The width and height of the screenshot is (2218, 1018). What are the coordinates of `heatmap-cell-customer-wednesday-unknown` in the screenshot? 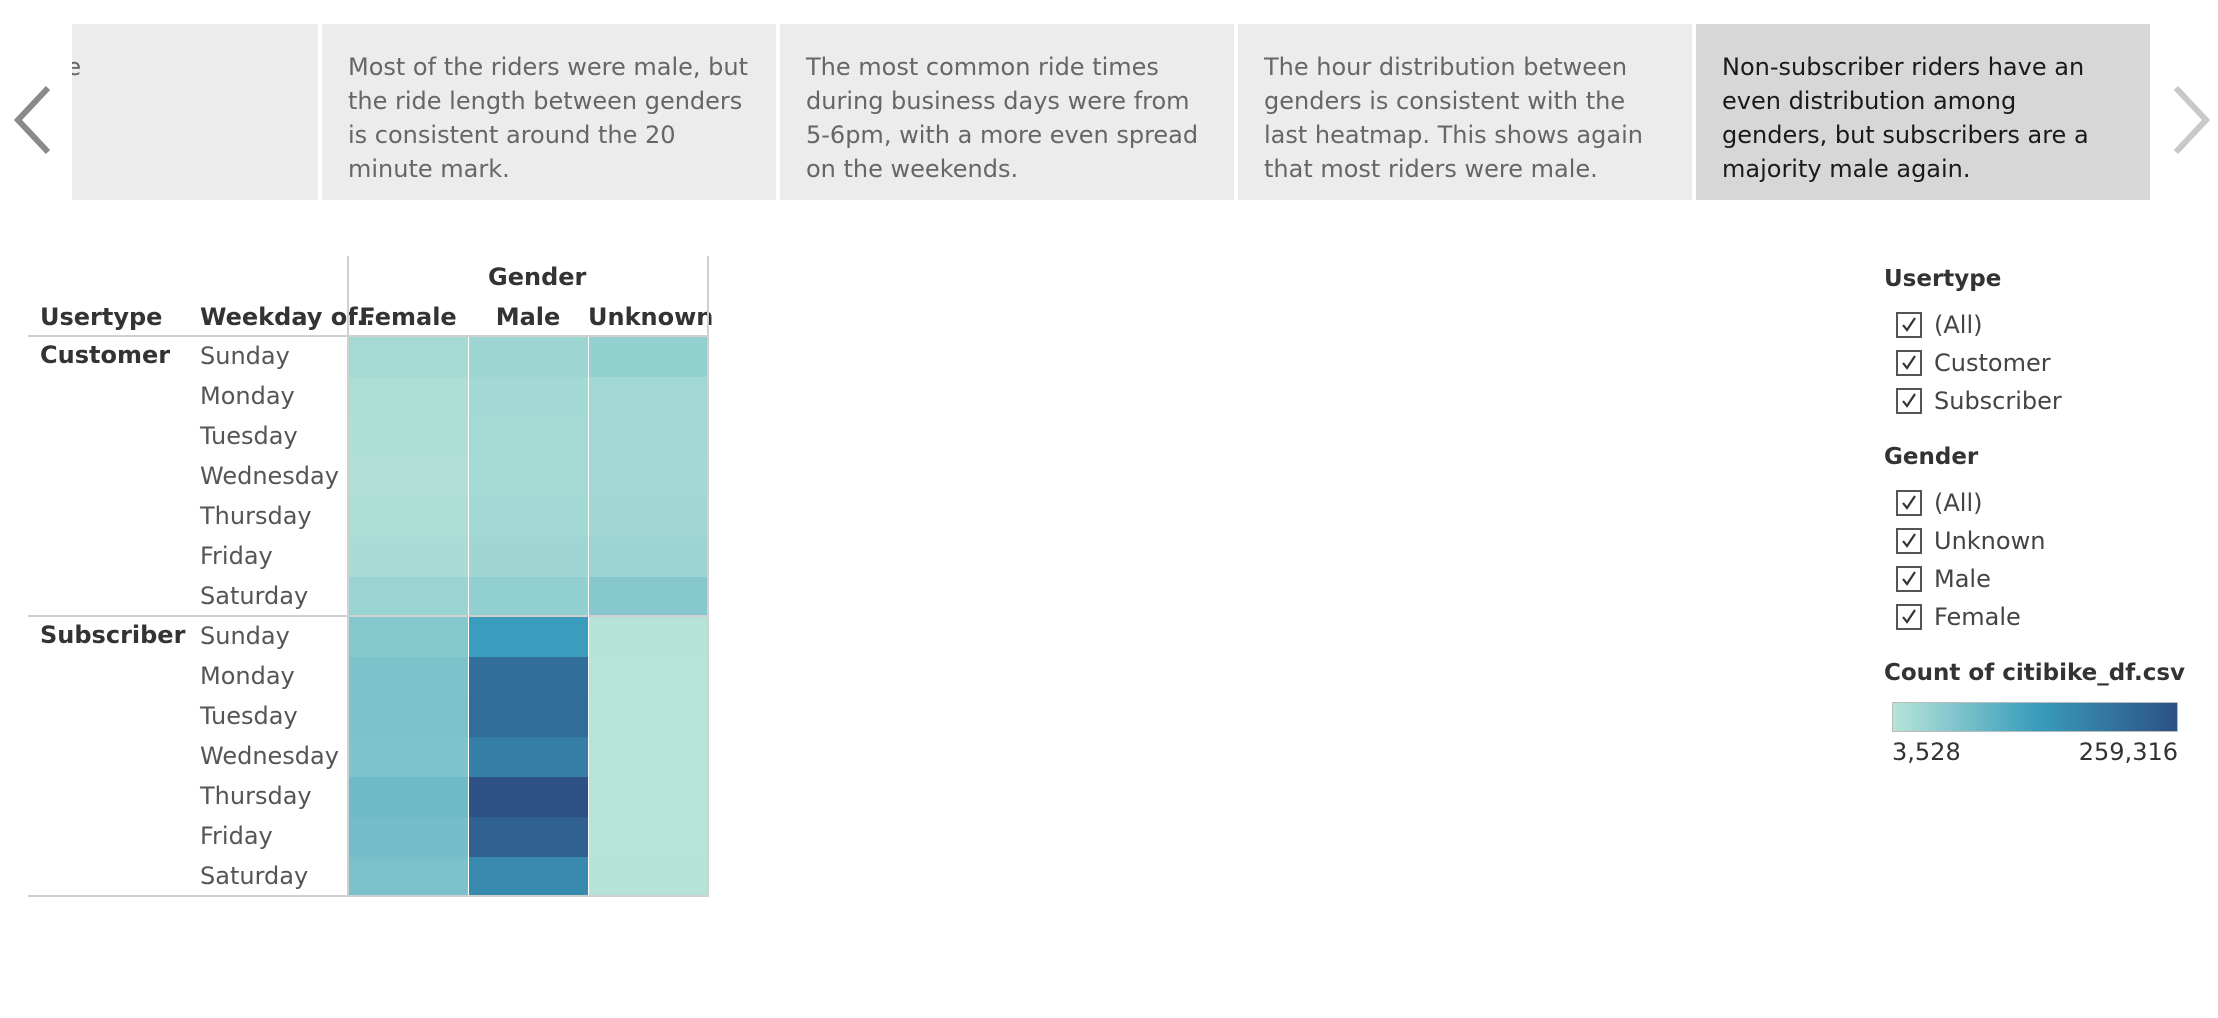 It's located at (648, 477).